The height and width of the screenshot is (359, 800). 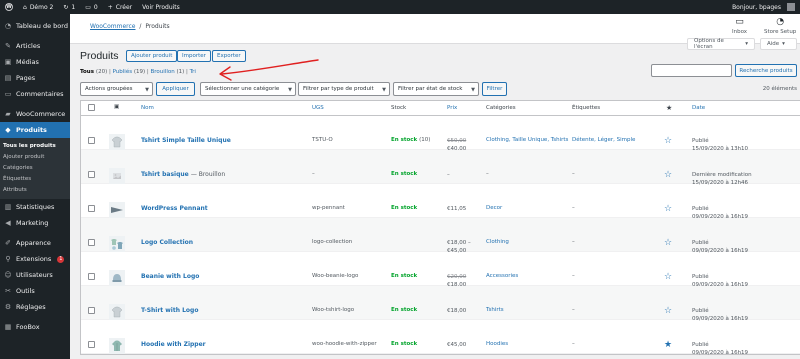 What do you see at coordinates (35, 94) in the screenshot?
I see `sidebar-item-comments: ▭ Commentaires` at bounding box center [35, 94].